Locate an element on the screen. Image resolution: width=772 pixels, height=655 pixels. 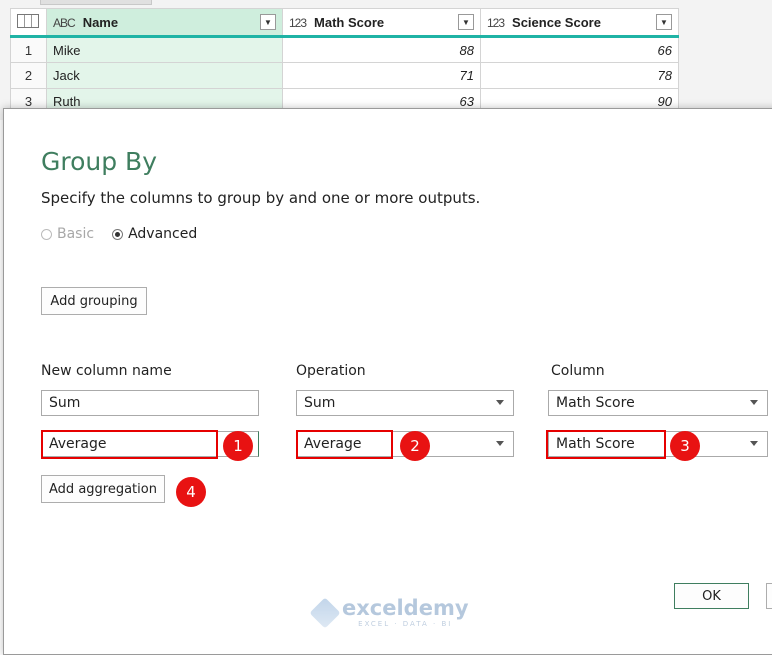
column-header-label: Science Score is located at coordinates (556, 22).